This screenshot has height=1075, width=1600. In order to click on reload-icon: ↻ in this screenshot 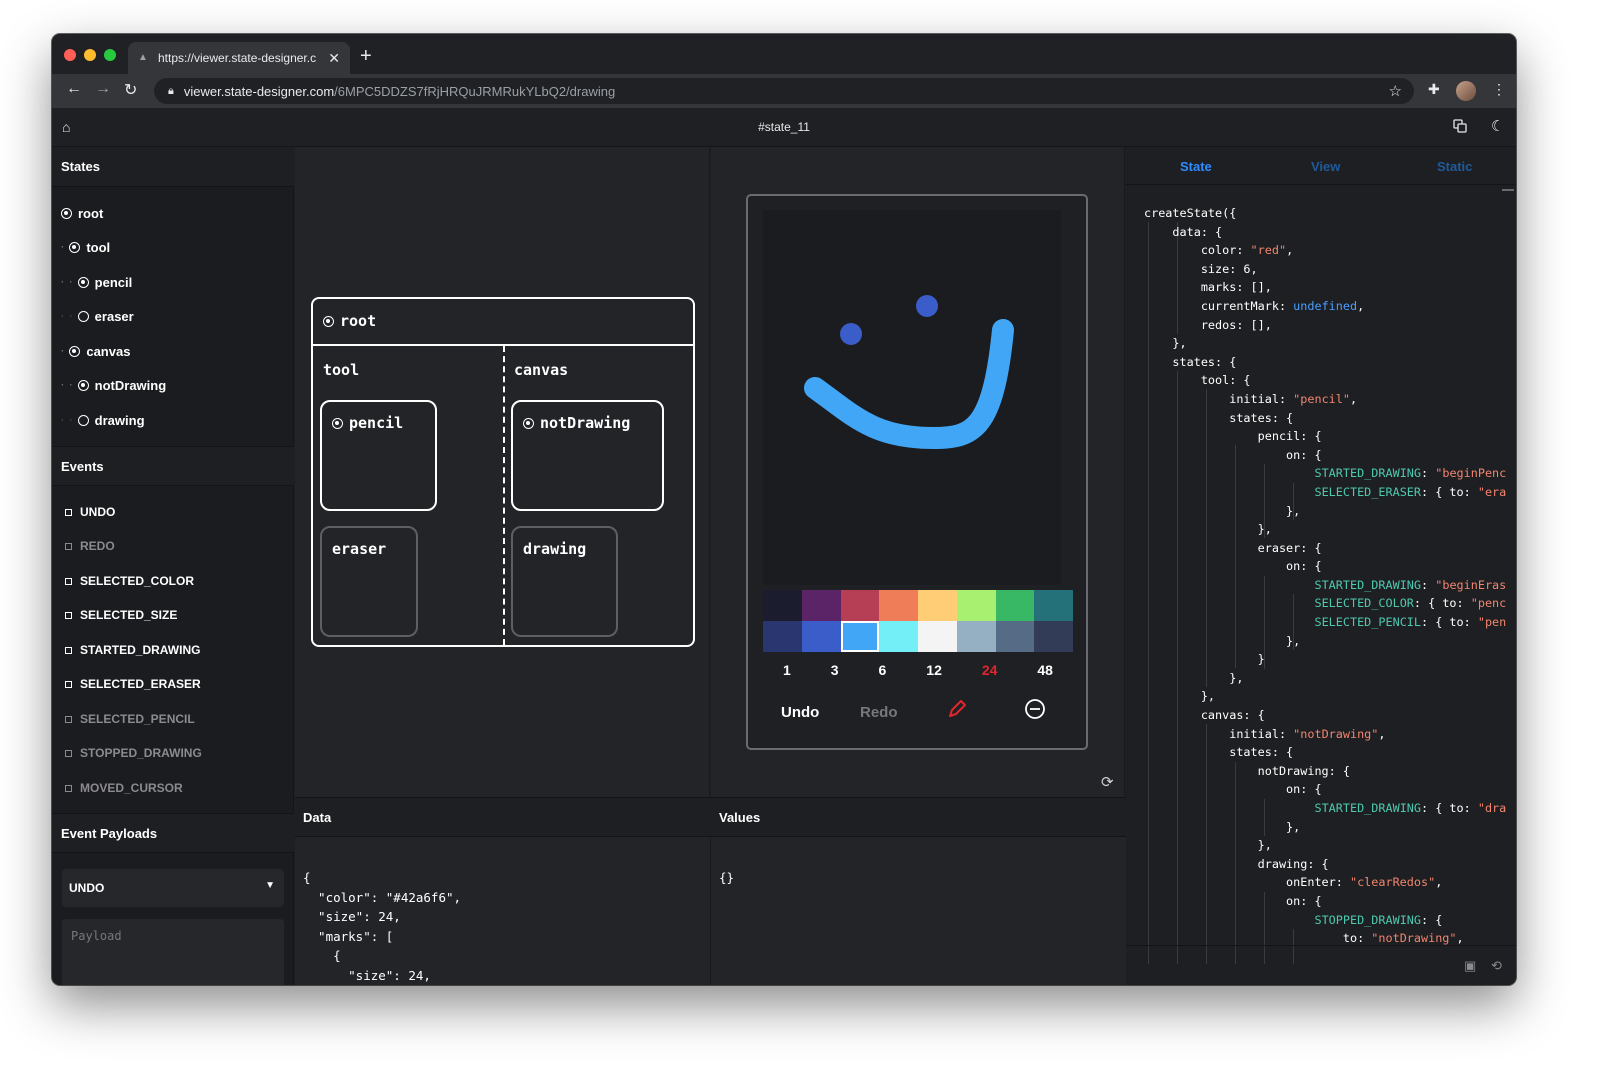, I will do `click(130, 90)`.